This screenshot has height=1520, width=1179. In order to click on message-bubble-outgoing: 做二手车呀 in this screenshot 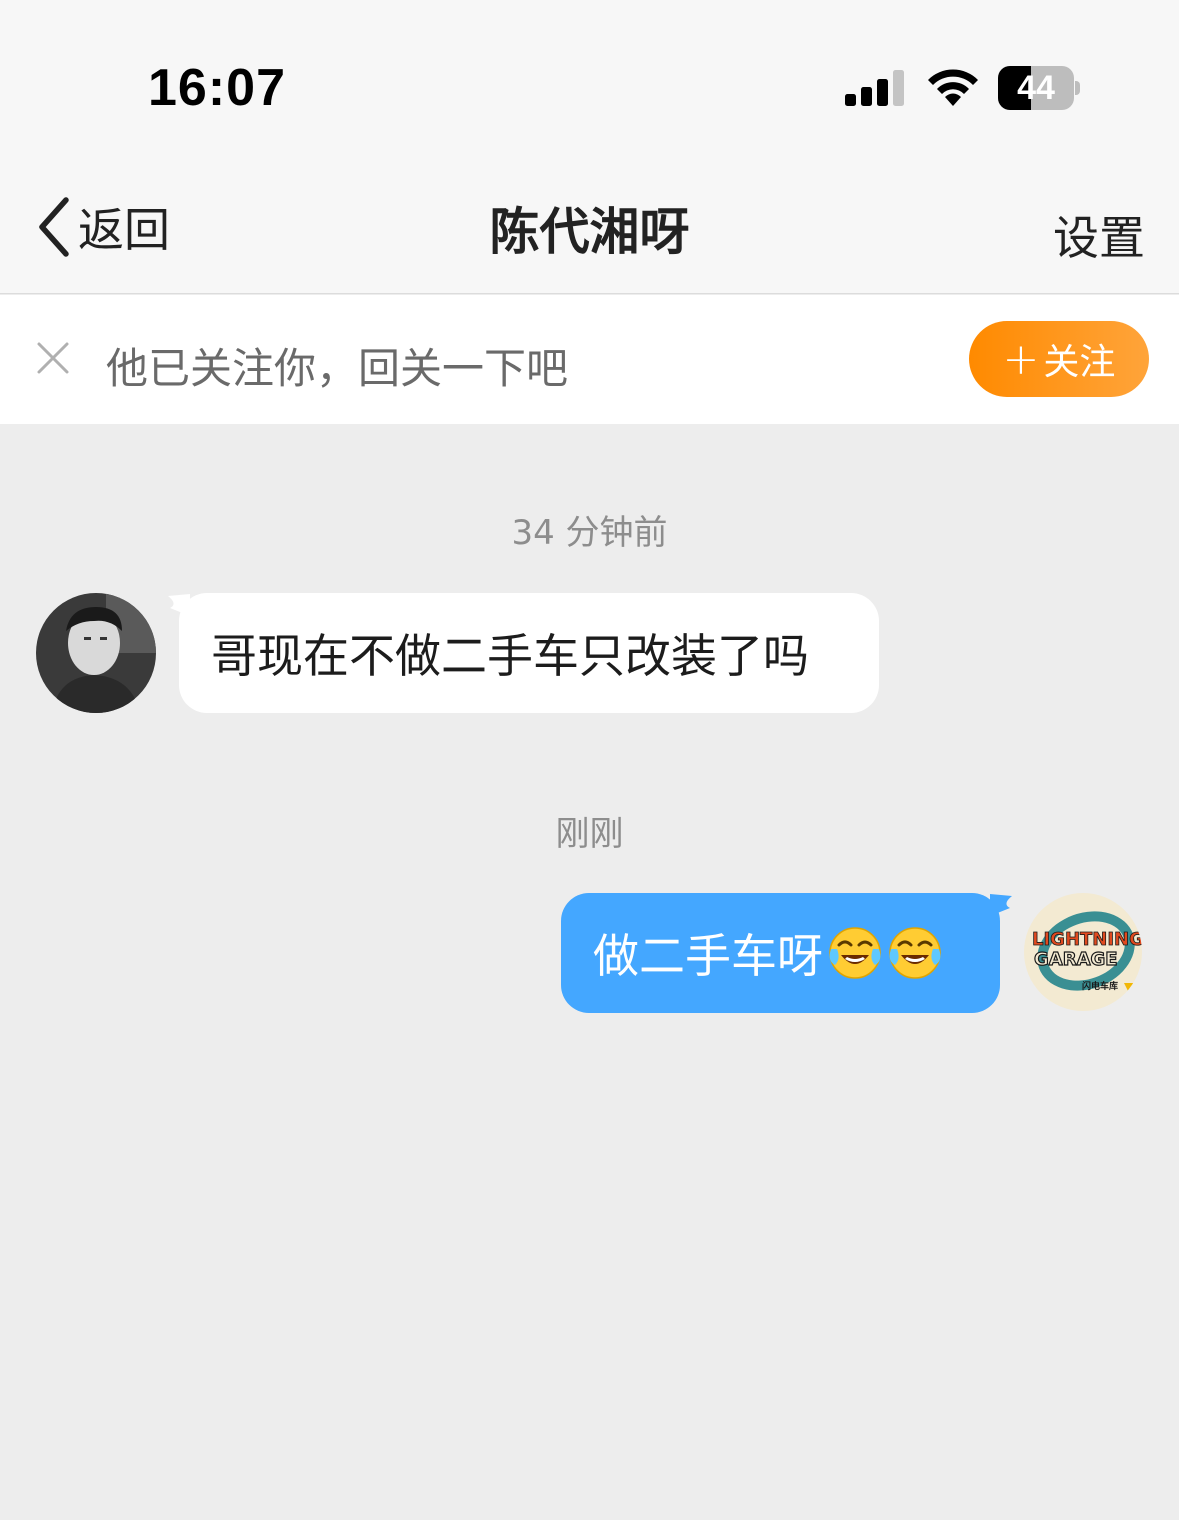, I will do `click(780, 953)`.